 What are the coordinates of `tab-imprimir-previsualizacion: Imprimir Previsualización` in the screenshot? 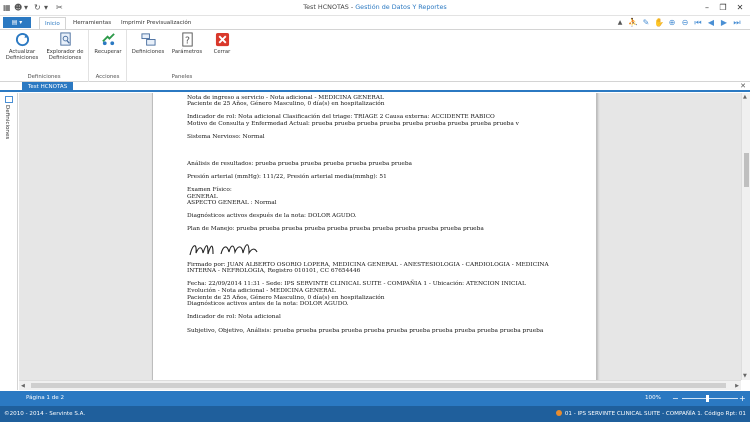 It's located at (156, 23).